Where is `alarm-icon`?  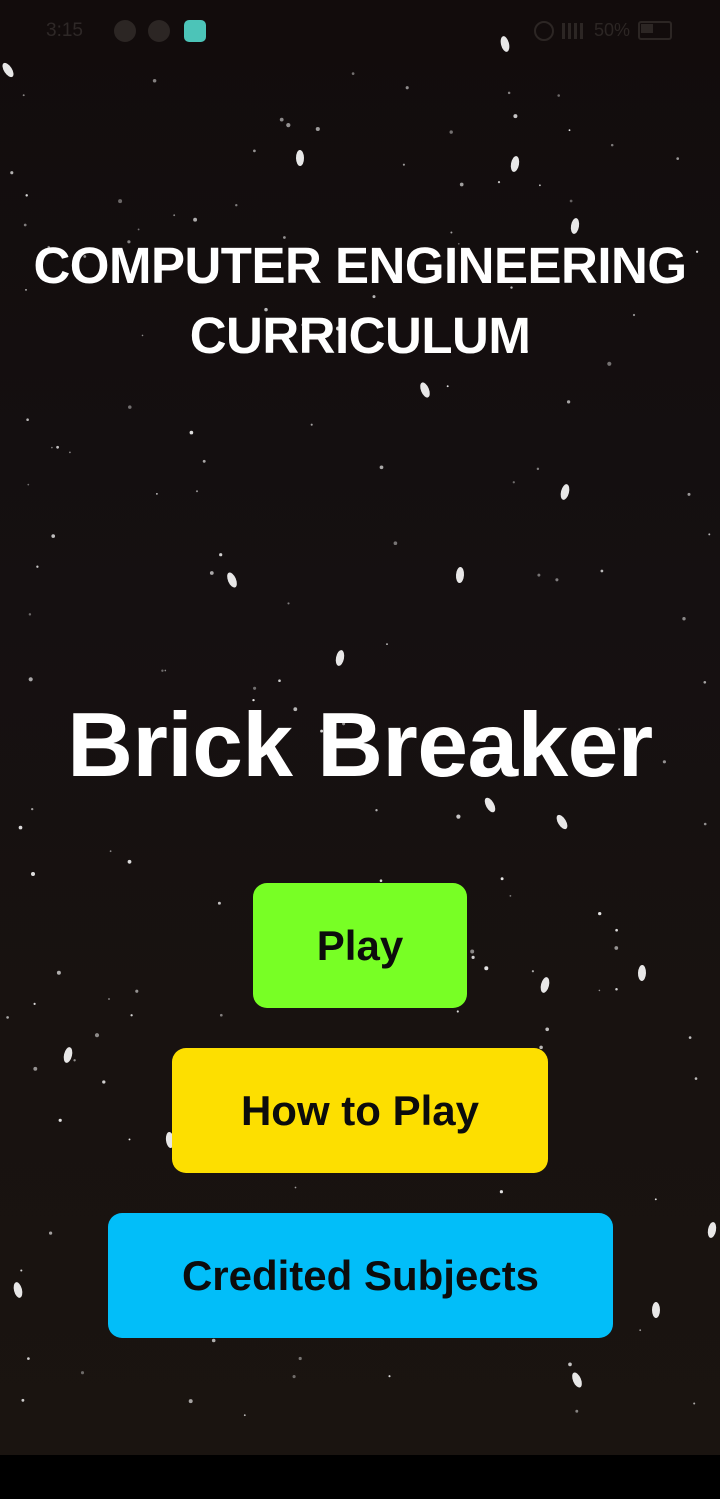 alarm-icon is located at coordinates (543, 30).